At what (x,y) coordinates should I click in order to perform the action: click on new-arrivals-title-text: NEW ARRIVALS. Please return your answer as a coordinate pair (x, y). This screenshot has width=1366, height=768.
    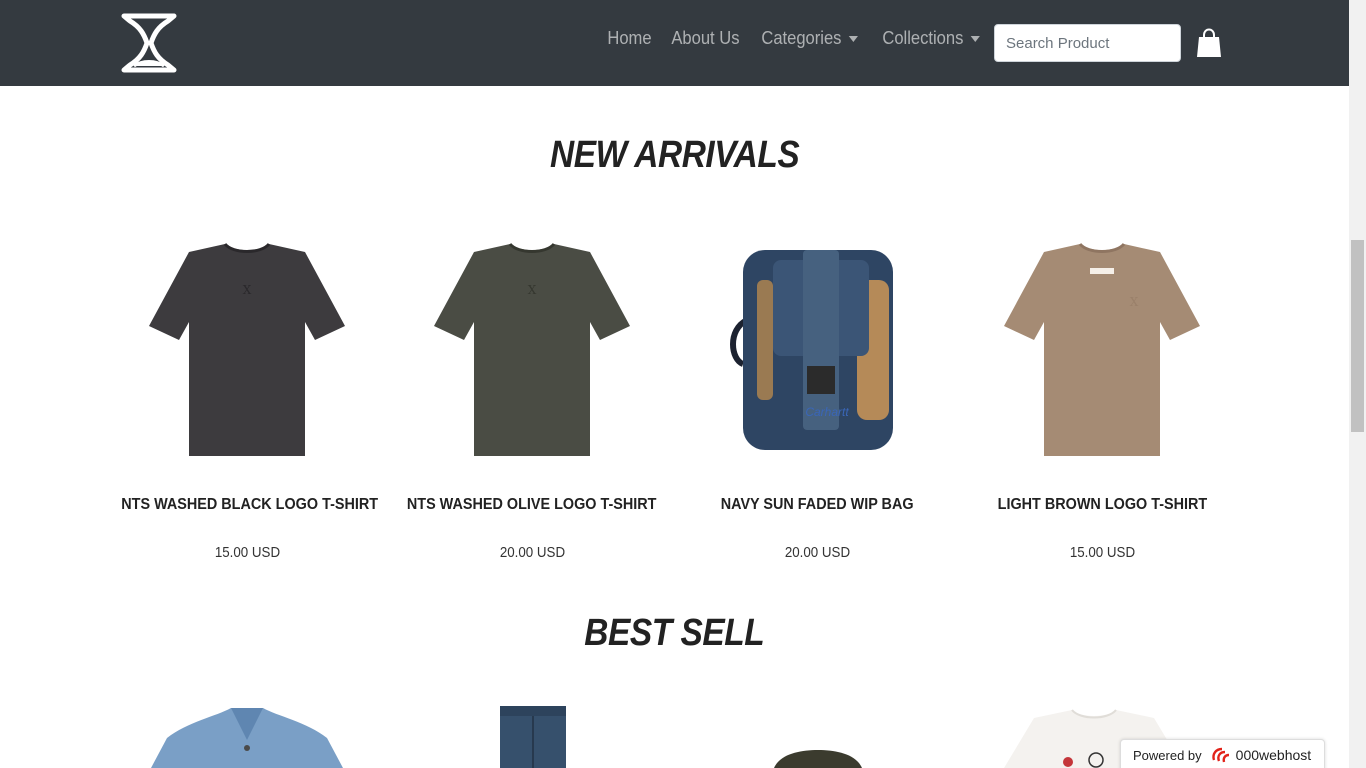
    Looking at the image, I should click on (674, 155).